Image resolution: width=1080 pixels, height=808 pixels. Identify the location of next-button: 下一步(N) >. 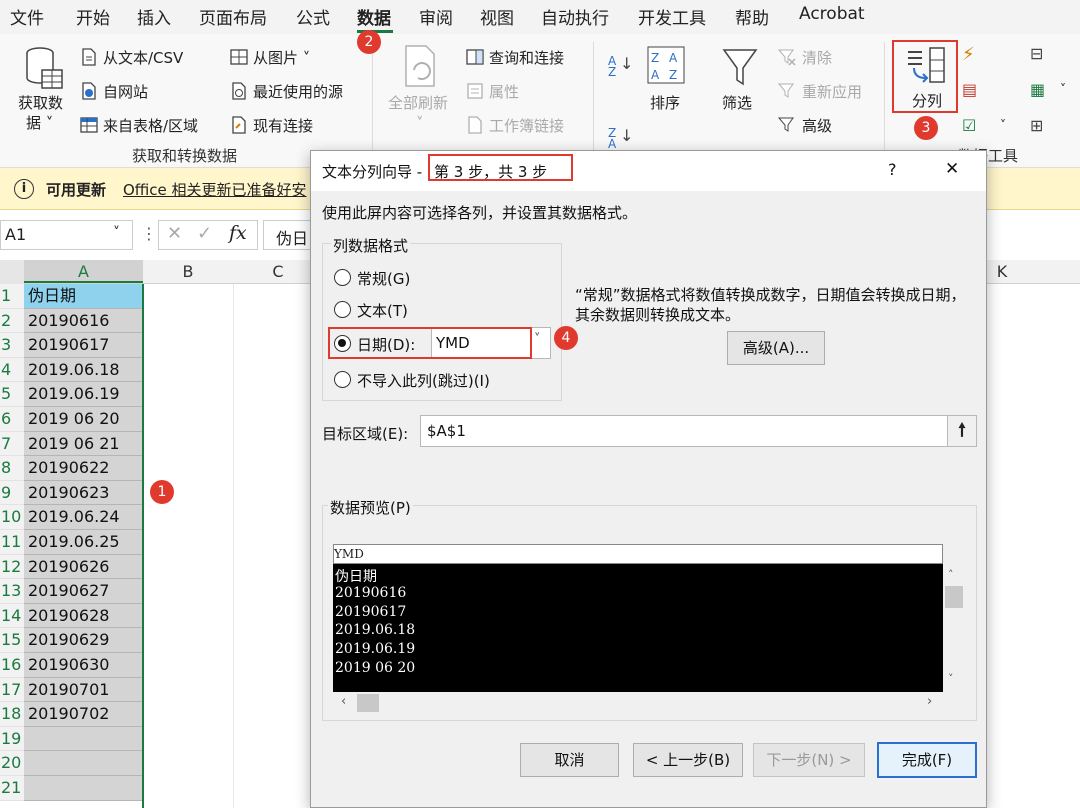
(809, 760).